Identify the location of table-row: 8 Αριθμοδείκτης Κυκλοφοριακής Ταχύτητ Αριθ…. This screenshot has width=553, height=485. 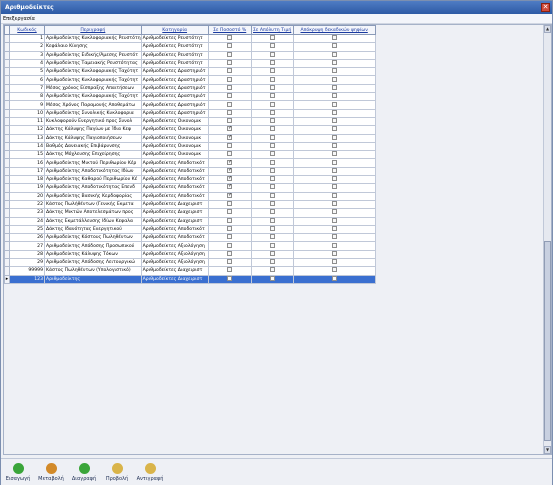
(190, 97).